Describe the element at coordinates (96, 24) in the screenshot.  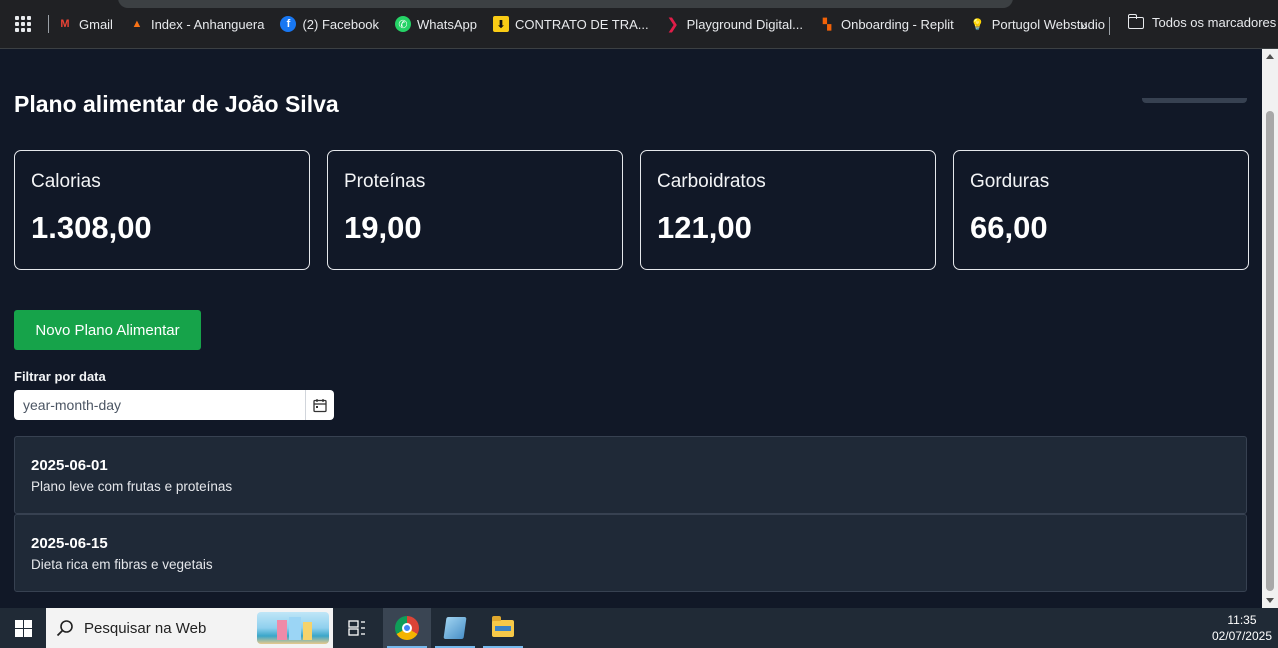
I see `bookmark-label: Gmail` at that location.